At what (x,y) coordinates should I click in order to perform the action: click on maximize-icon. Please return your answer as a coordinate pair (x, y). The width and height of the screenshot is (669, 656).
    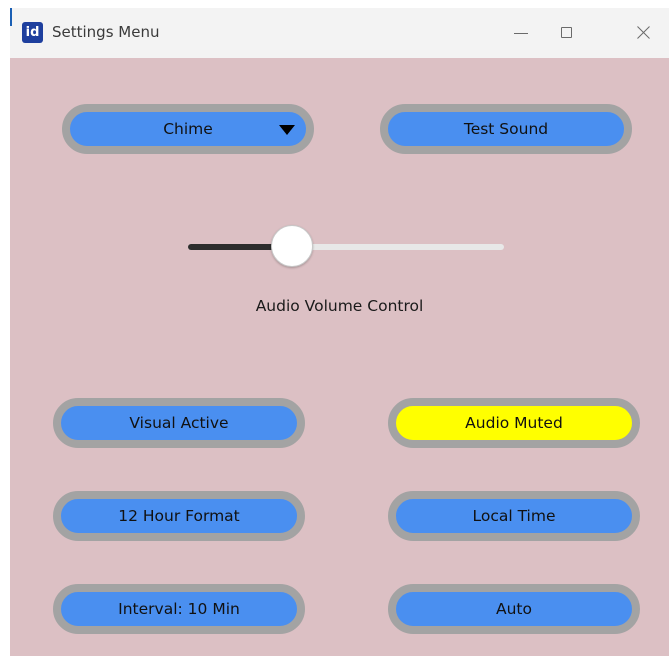
    Looking at the image, I should click on (567, 33).